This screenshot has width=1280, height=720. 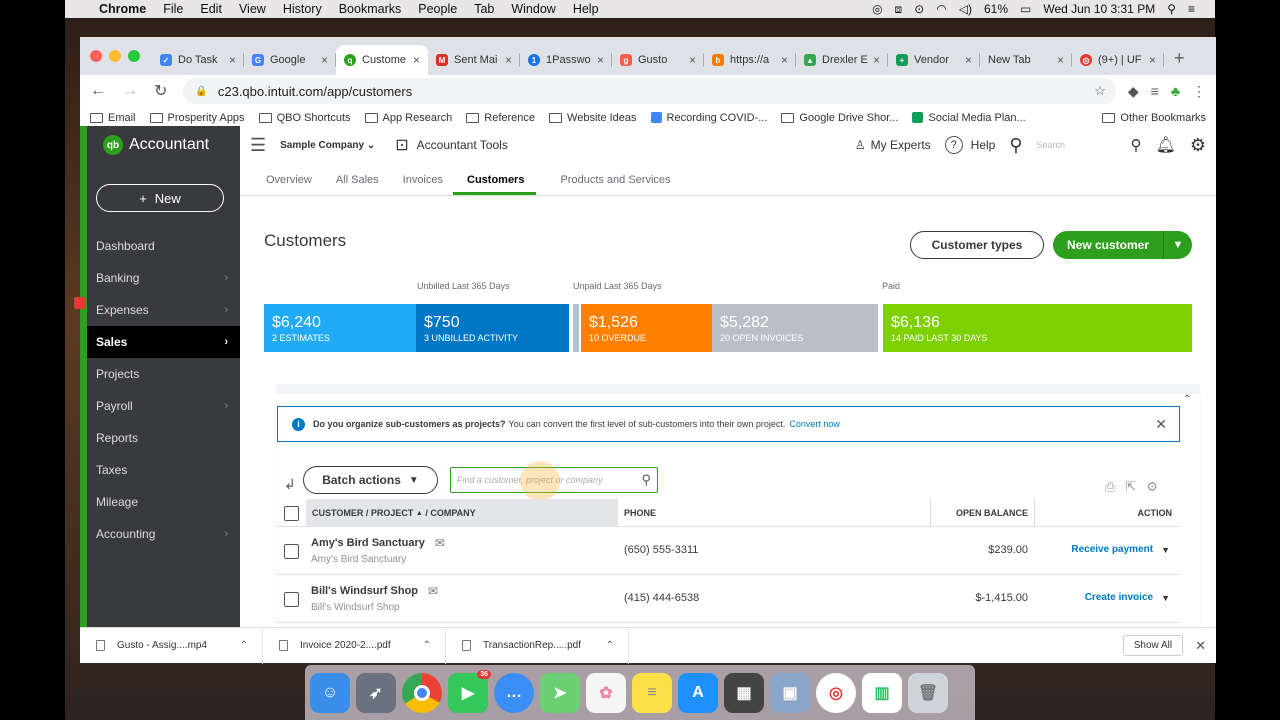 What do you see at coordinates (934, 60) in the screenshot?
I see `browser-tab: + Vendor ×` at bounding box center [934, 60].